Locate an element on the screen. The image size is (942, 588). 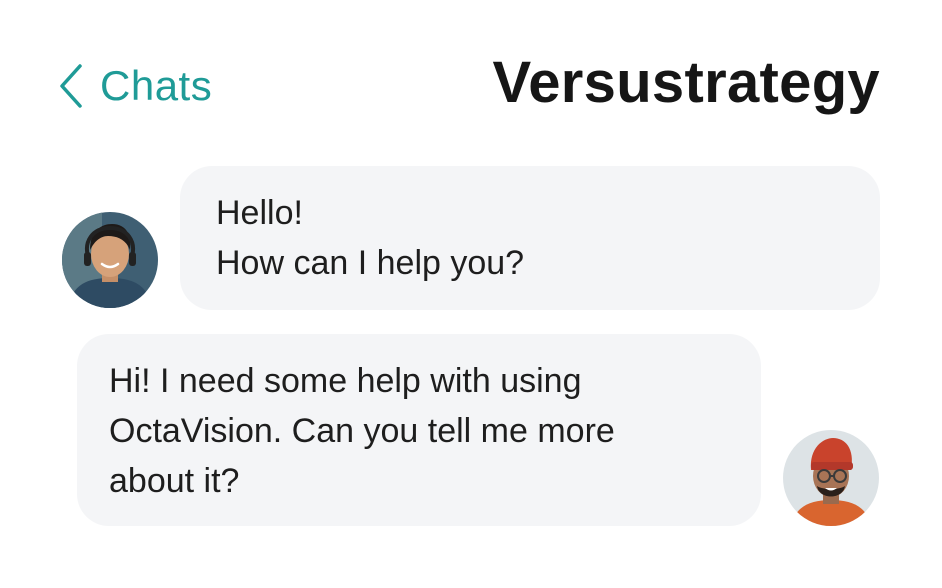
message-line: How can I help you? is located at coordinates (370, 263).